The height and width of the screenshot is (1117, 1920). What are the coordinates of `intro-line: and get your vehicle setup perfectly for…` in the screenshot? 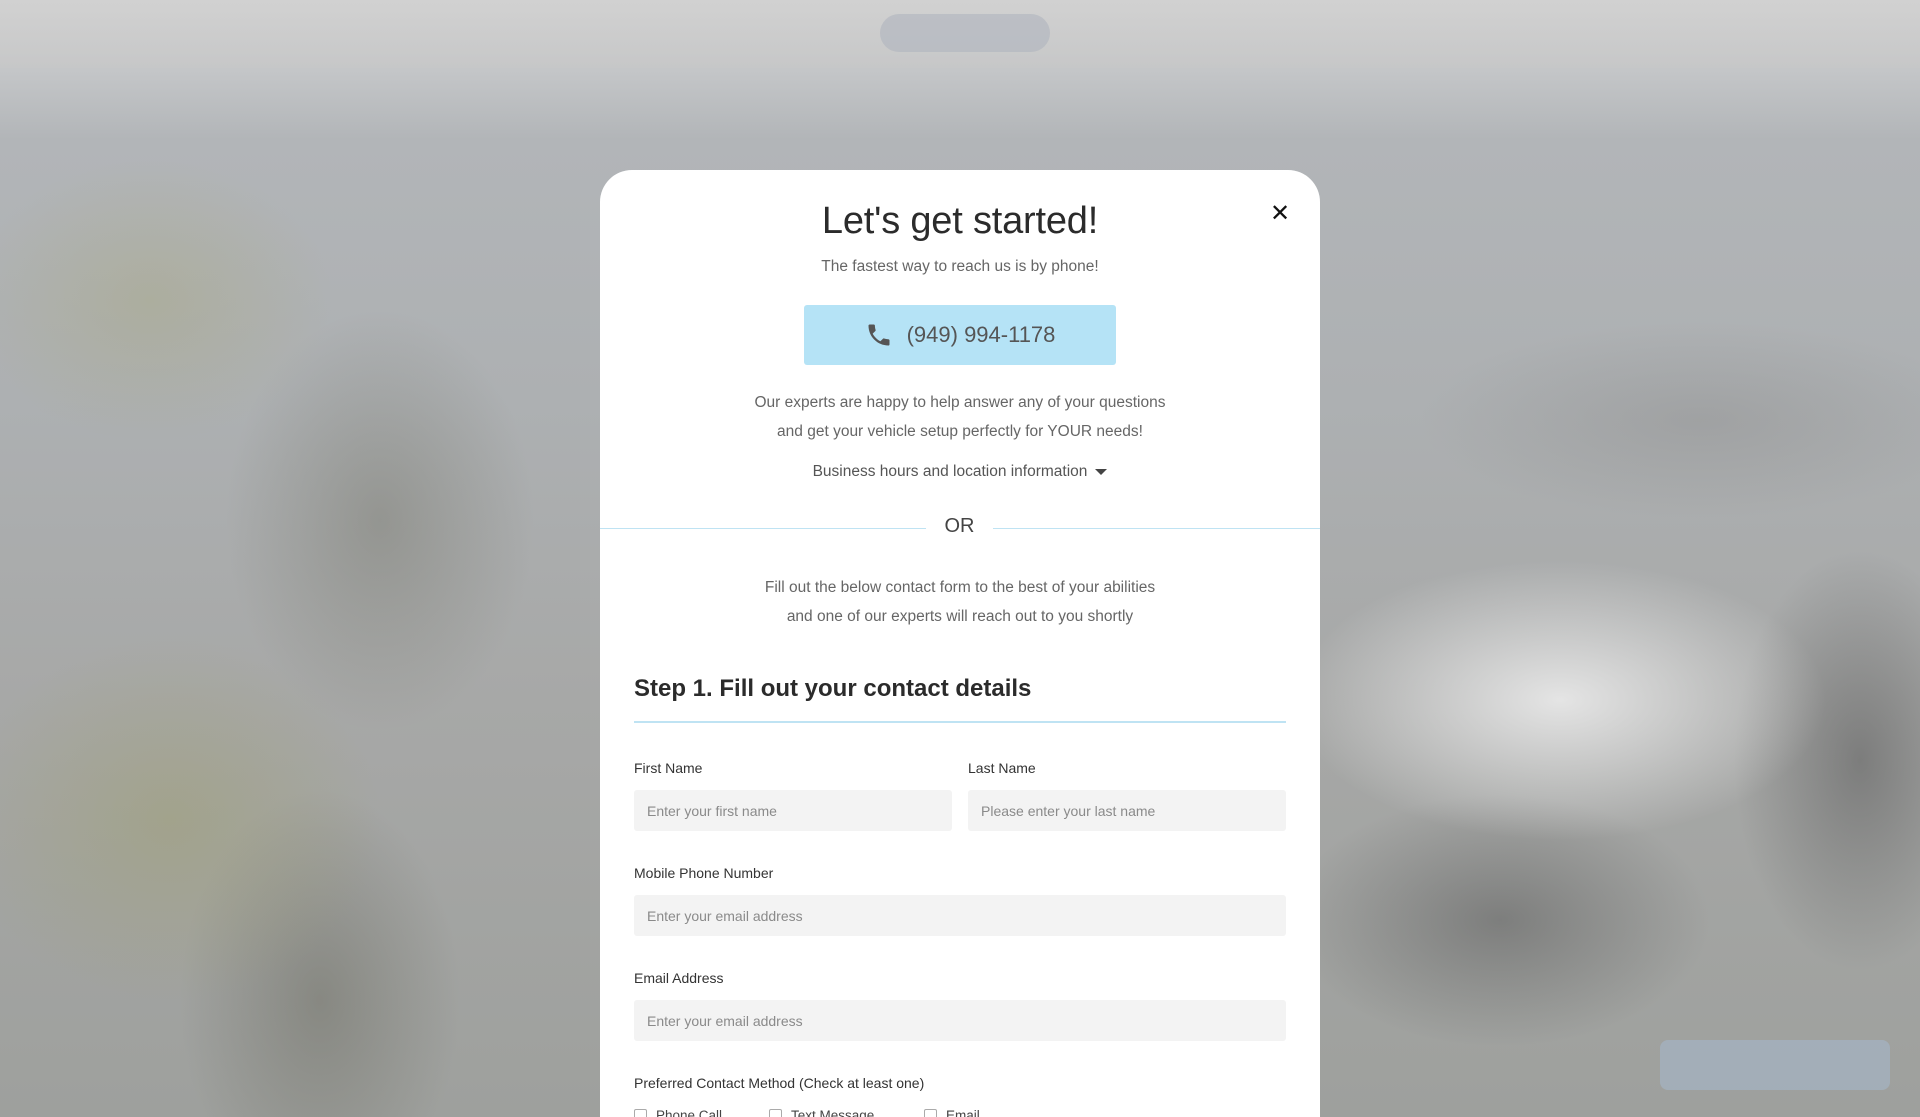 It's located at (960, 431).